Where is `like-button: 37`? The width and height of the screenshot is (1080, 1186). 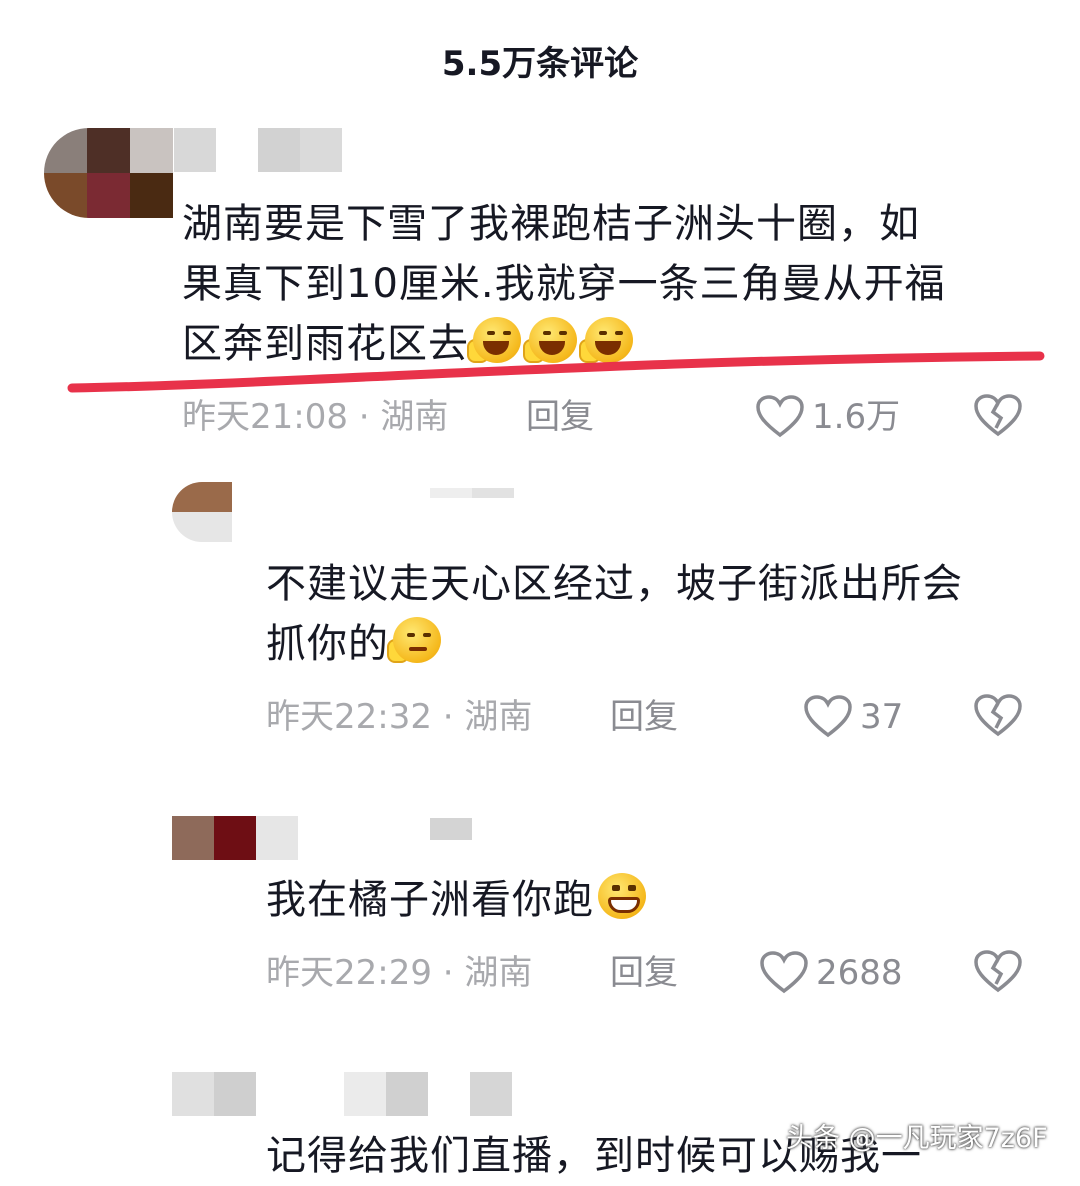
like-button: 37 is located at coordinates (853, 717).